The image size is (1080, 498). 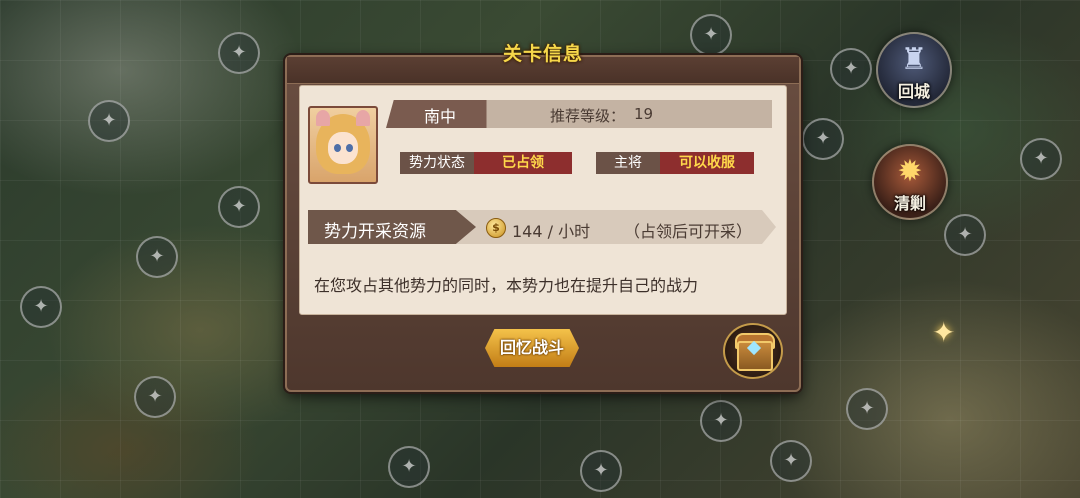 I want to click on general-status-value: 可以收服, so click(x=707, y=163).